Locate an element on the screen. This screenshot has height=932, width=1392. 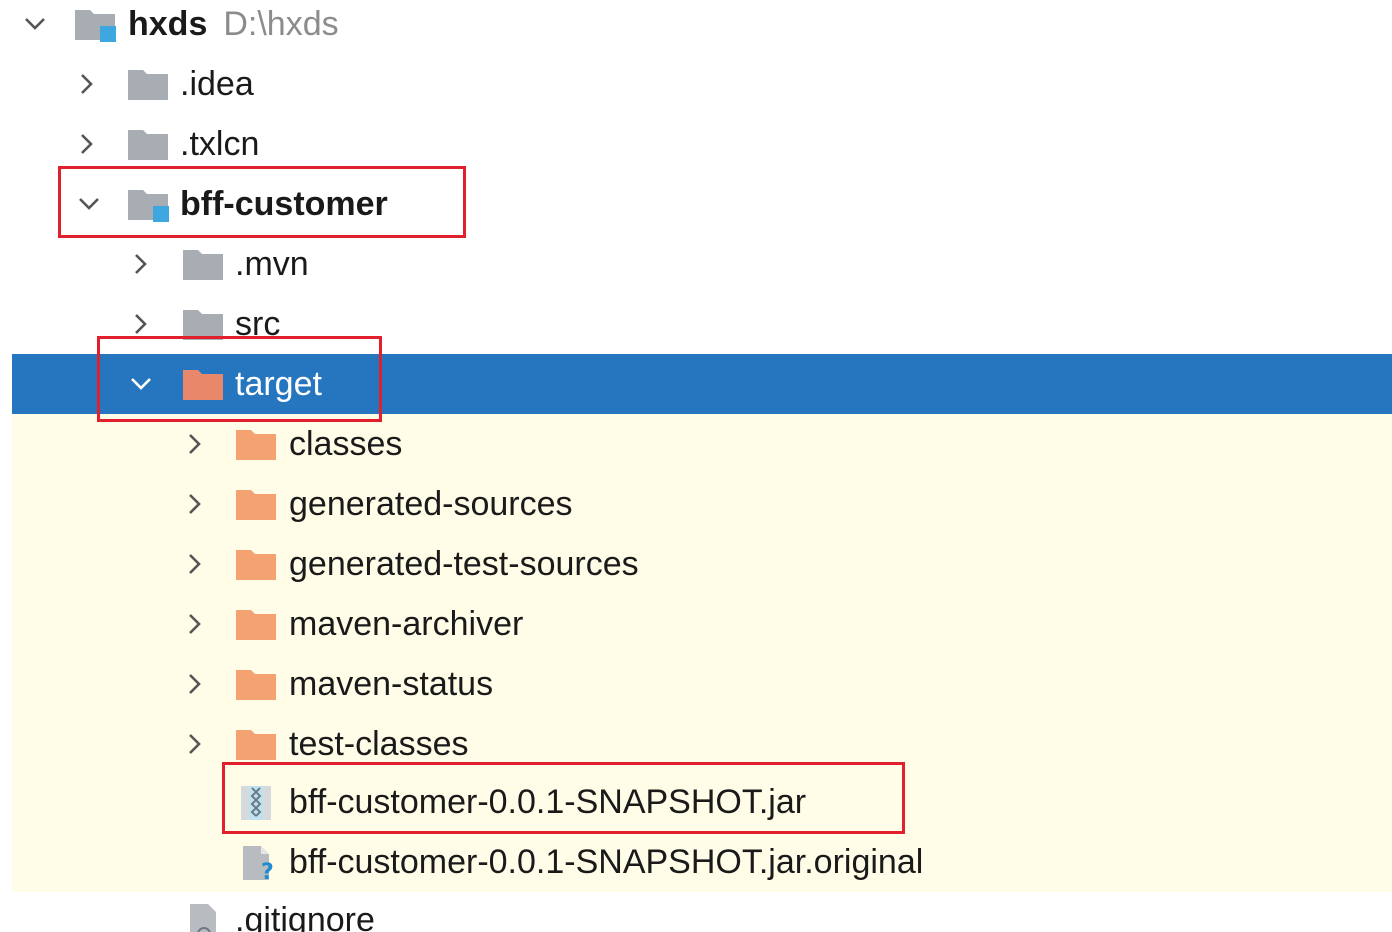
tree-item-label: .idea is located at coordinates (217, 84).